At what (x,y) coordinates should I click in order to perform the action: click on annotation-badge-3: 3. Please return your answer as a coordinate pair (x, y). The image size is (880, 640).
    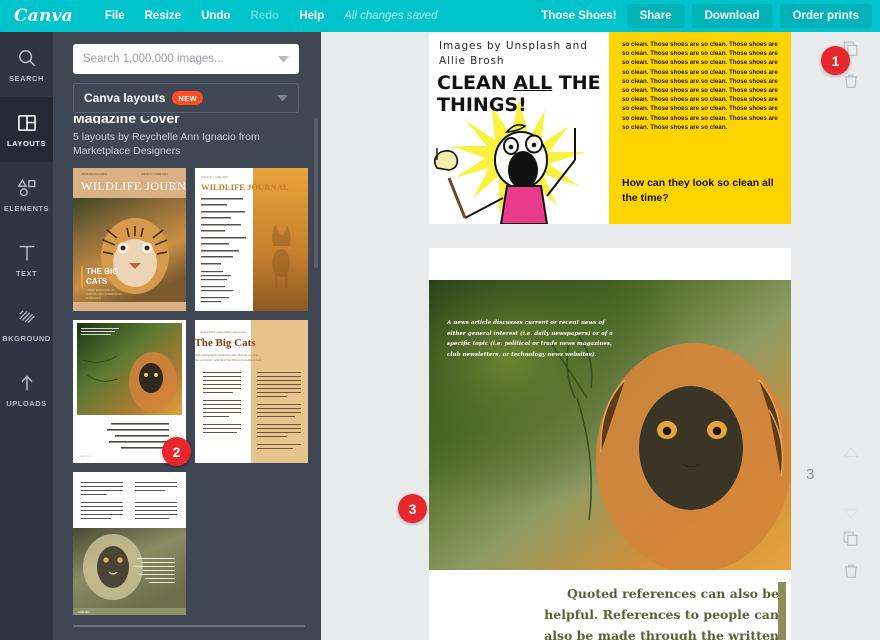
    Looking at the image, I should click on (412, 508).